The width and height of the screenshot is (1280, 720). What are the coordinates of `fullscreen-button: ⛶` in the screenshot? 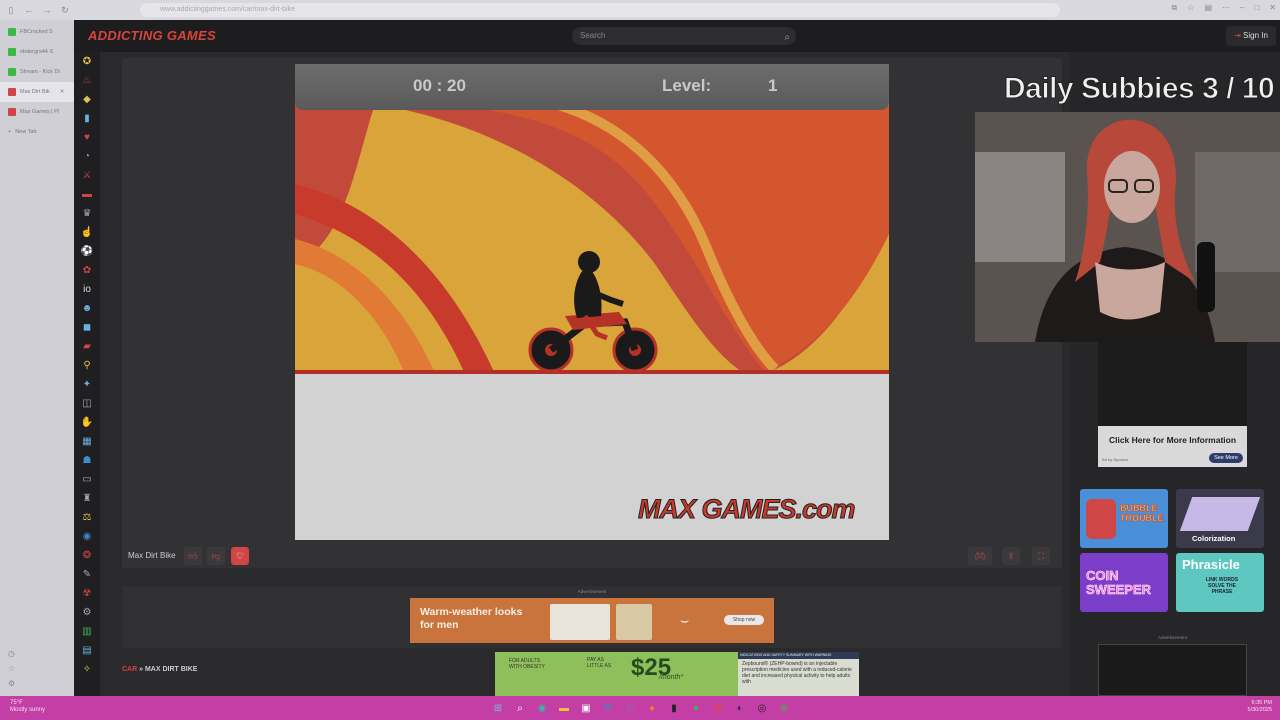 It's located at (1041, 556).